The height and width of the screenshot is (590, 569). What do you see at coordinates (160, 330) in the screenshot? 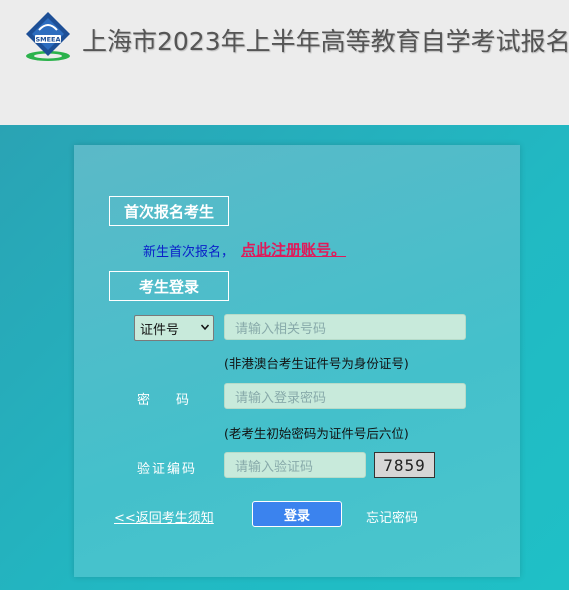
I see `id-type-selected: 证件号` at bounding box center [160, 330].